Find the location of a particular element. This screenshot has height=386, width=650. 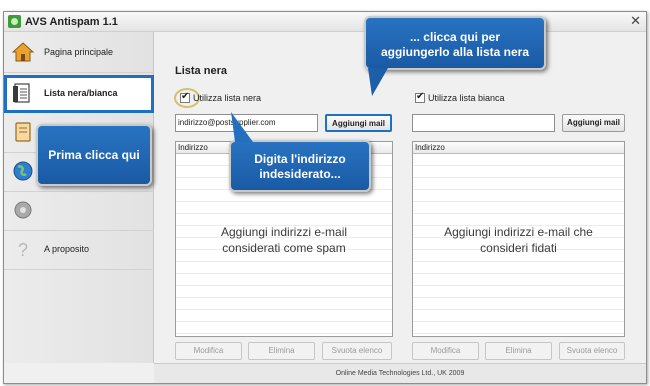

whitelist-email-field is located at coordinates (483, 123).